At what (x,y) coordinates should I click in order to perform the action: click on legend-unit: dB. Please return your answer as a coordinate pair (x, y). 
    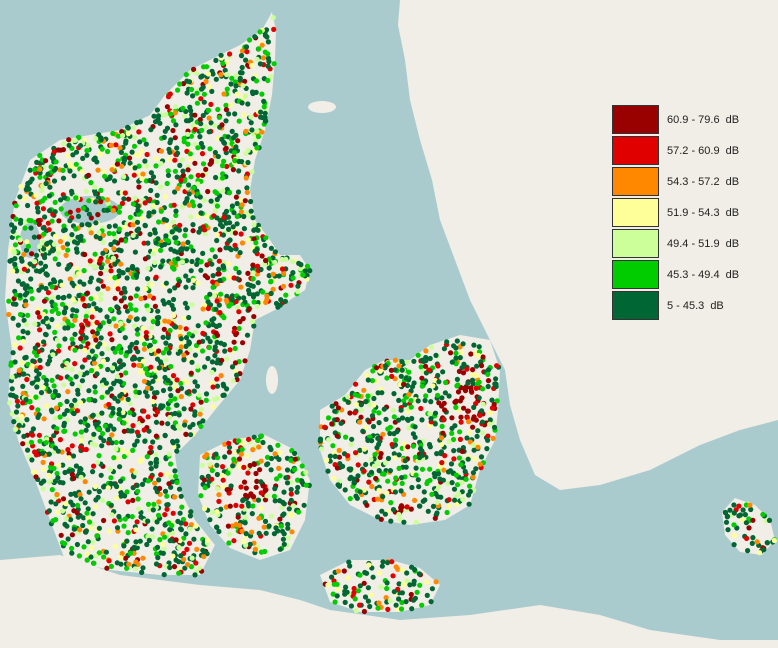
    Looking at the image, I should click on (732, 181).